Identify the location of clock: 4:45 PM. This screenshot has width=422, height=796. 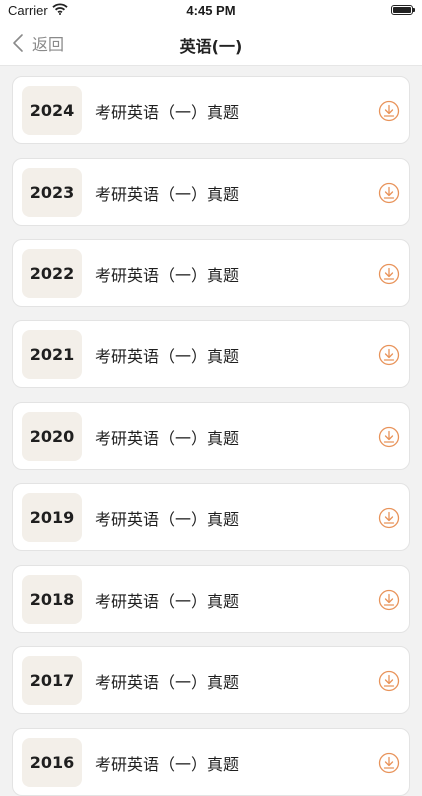
(211, 10).